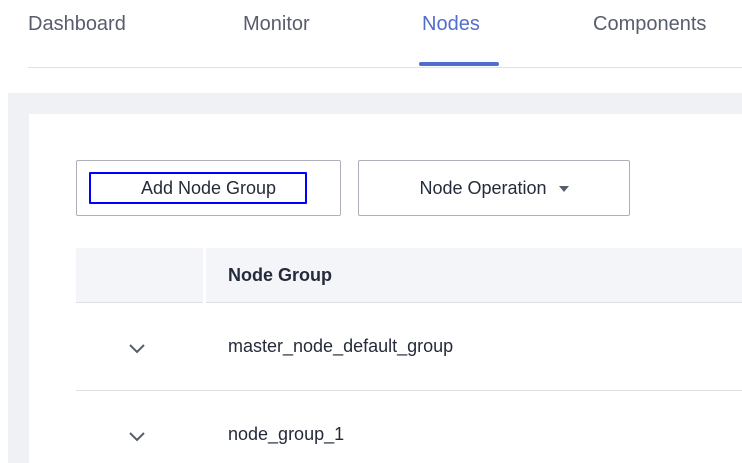 The image size is (742, 463). I want to click on node-group-name: master_node_default_group, so click(341, 346).